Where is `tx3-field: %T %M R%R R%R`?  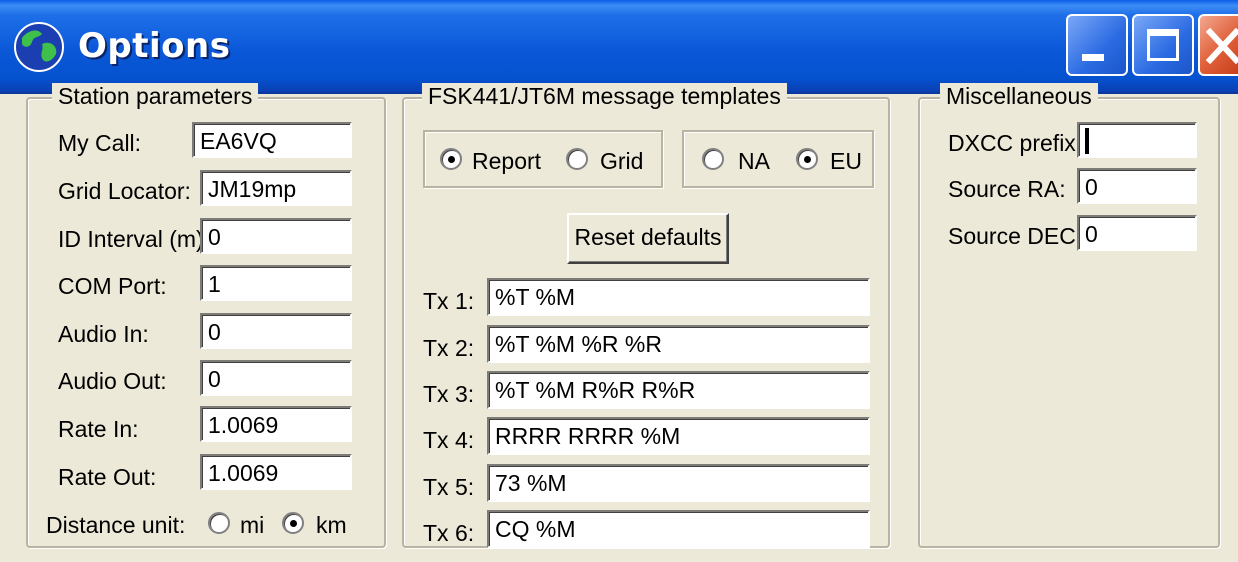 tx3-field: %T %M R%R R%R is located at coordinates (678, 390).